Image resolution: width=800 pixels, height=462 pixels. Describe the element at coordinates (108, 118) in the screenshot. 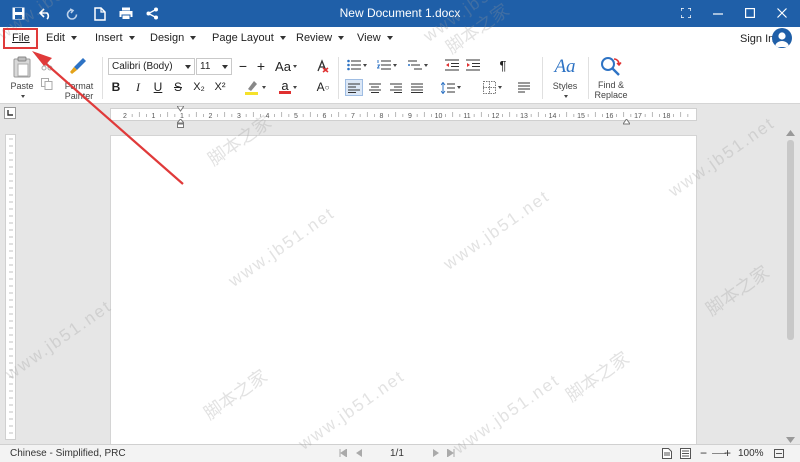

I see `annotation-arrow-icon` at that location.